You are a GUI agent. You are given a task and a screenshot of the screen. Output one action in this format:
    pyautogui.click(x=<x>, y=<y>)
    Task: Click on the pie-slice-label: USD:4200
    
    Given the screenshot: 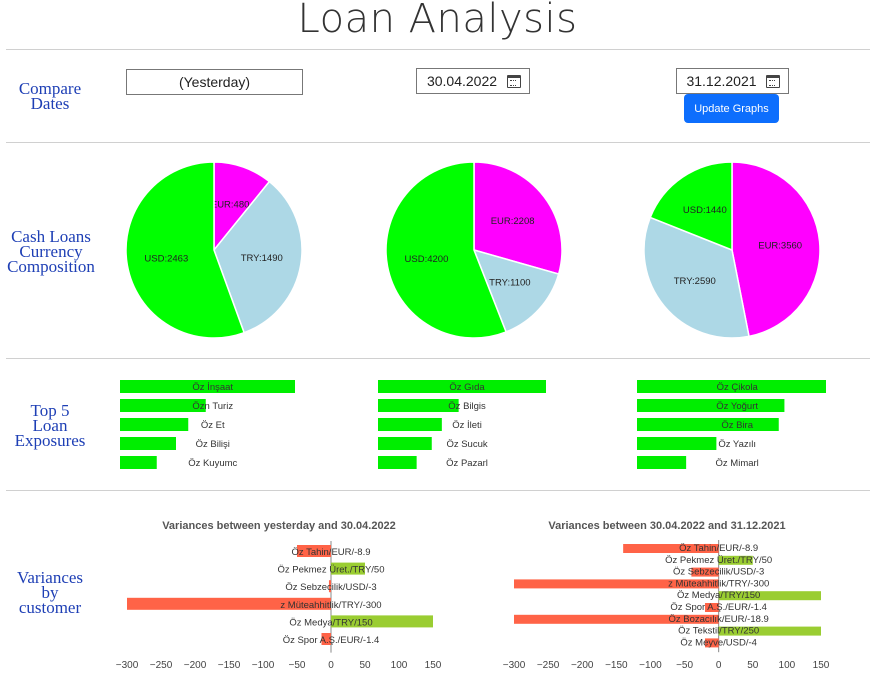 What is the action you would take?
    pyautogui.click(x=427, y=259)
    